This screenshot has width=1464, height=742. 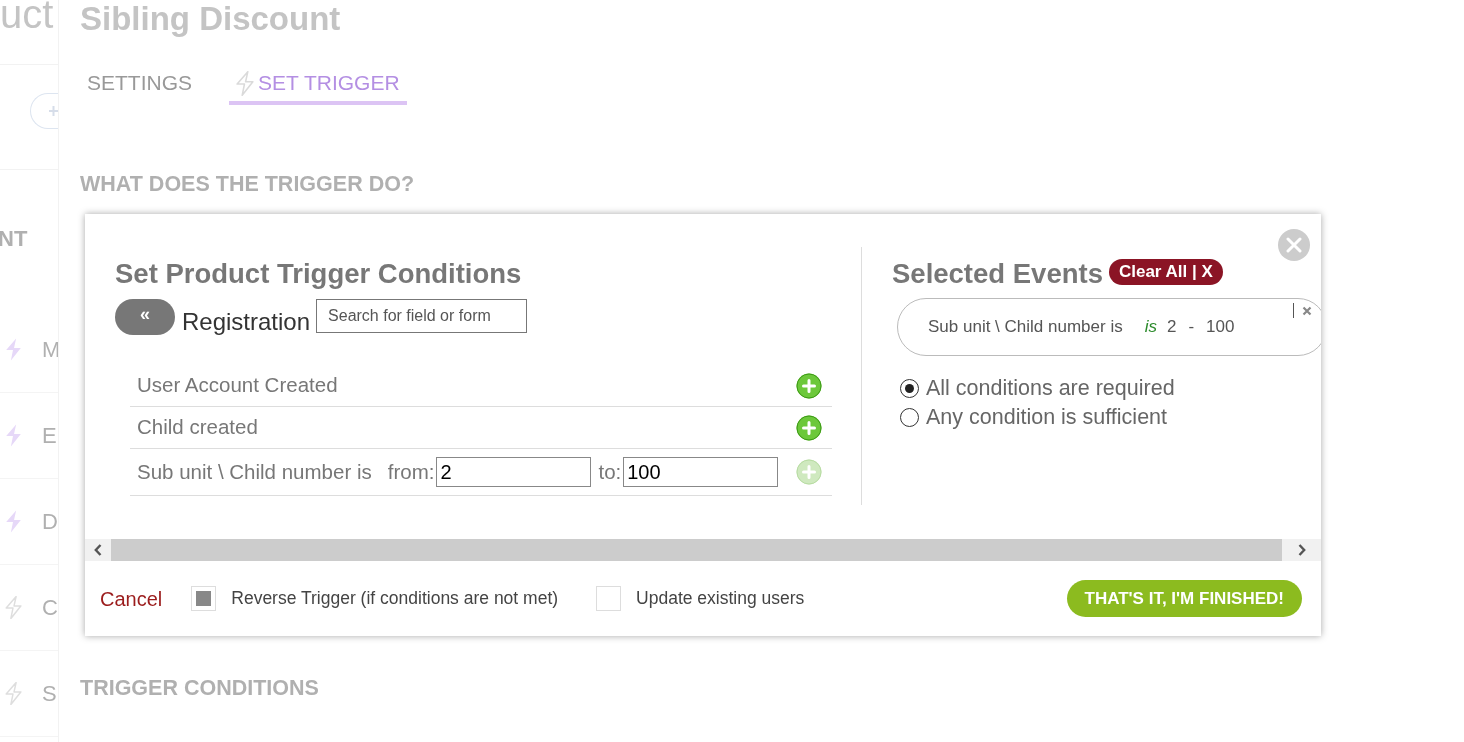 I want to click on clear-all-button: Clear All | X, so click(x=1165, y=272).